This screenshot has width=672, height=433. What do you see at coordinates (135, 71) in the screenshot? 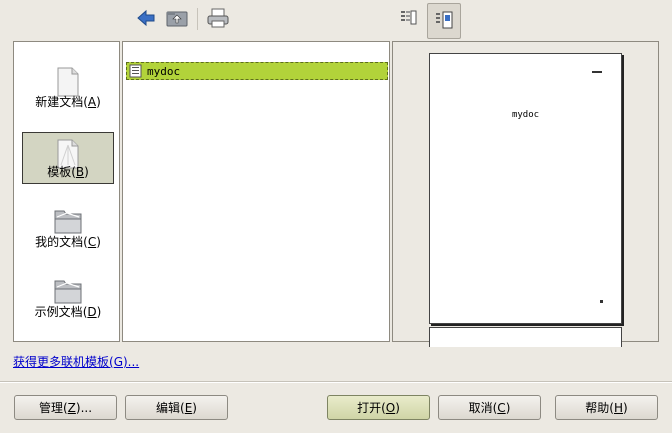
I see `template-file-icon` at bounding box center [135, 71].